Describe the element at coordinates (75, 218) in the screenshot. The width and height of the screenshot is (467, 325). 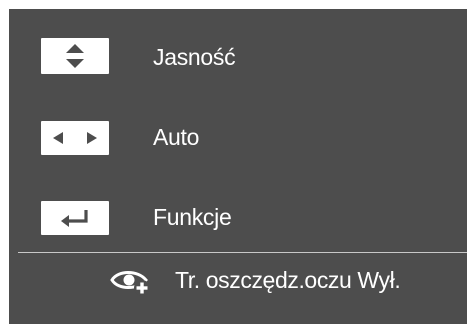
I see `enter-return-icon` at that location.